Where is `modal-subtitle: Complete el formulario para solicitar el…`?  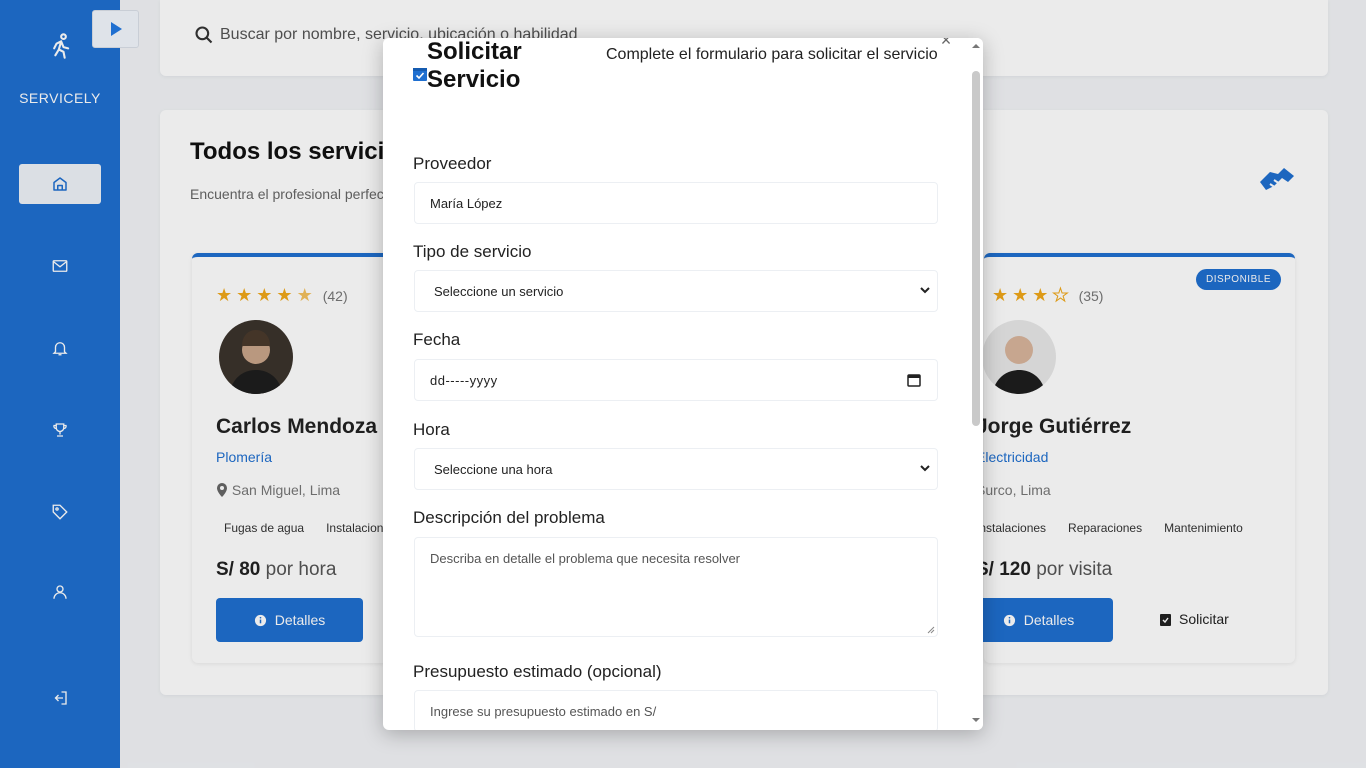 modal-subtitle: Complete el formulario para solicitar el… is located at coordinates (772, 54).